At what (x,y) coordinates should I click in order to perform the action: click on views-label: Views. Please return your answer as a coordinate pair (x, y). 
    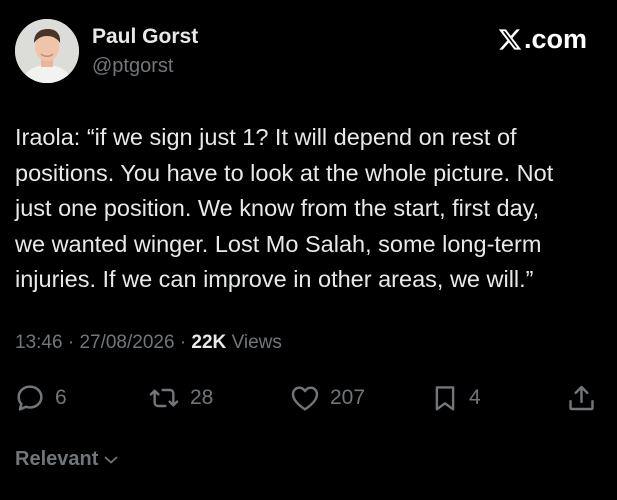
    Looking at the image, I should click on (256, 342).